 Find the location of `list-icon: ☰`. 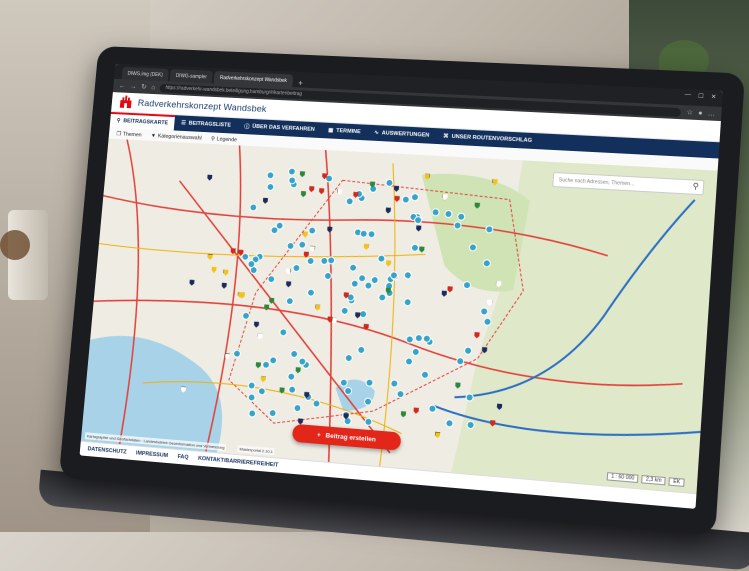

list-icon: ☰ is located at coordinates (183, 123).